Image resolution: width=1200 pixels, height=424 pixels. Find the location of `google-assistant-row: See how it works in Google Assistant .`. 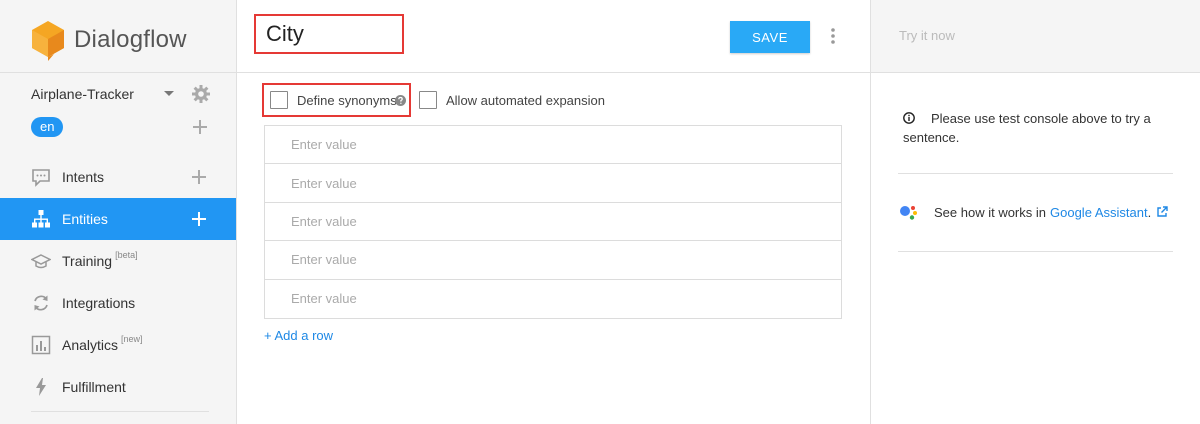

google-assistant-row: See how it works in Google Assistant . is located at coordinates (1039, 212).